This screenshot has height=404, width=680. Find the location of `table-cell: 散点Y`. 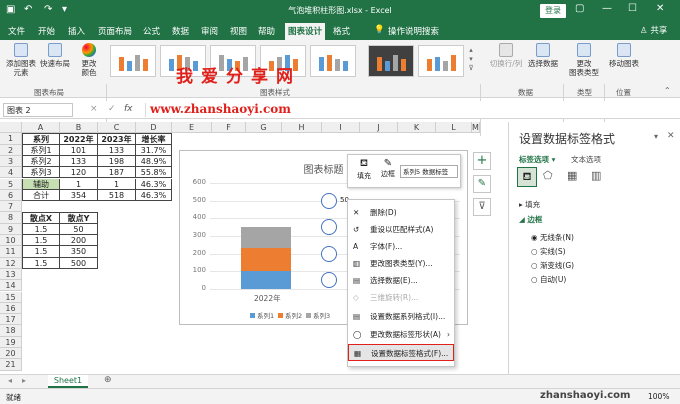

table-cell: 散点Y is located at coordinates (79, 218).